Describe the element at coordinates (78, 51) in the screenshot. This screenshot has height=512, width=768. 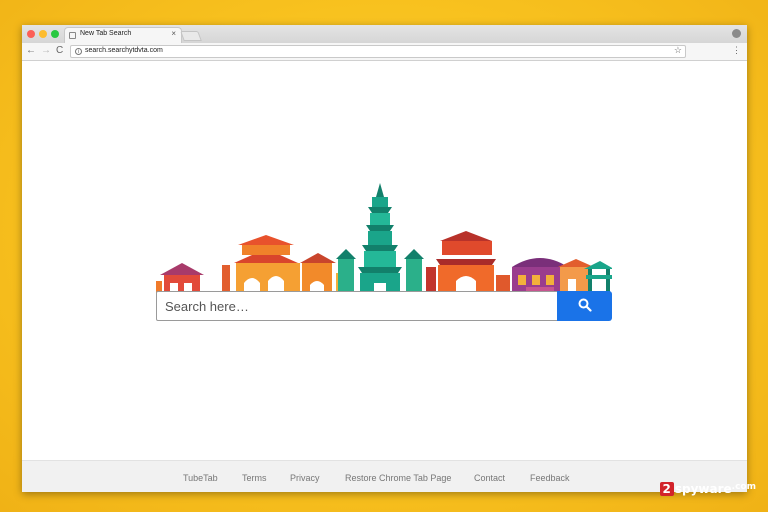
I see `info-icon: i` at that location.